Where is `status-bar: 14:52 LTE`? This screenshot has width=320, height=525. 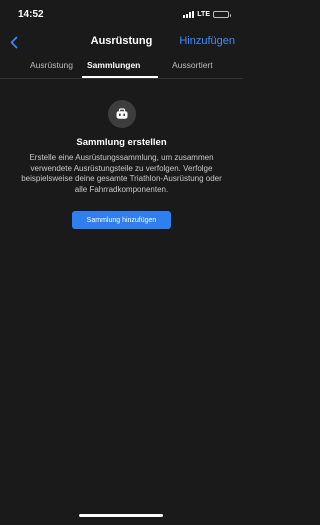
status-bar: 14:52 LTE is located at coordinates (121, 14).